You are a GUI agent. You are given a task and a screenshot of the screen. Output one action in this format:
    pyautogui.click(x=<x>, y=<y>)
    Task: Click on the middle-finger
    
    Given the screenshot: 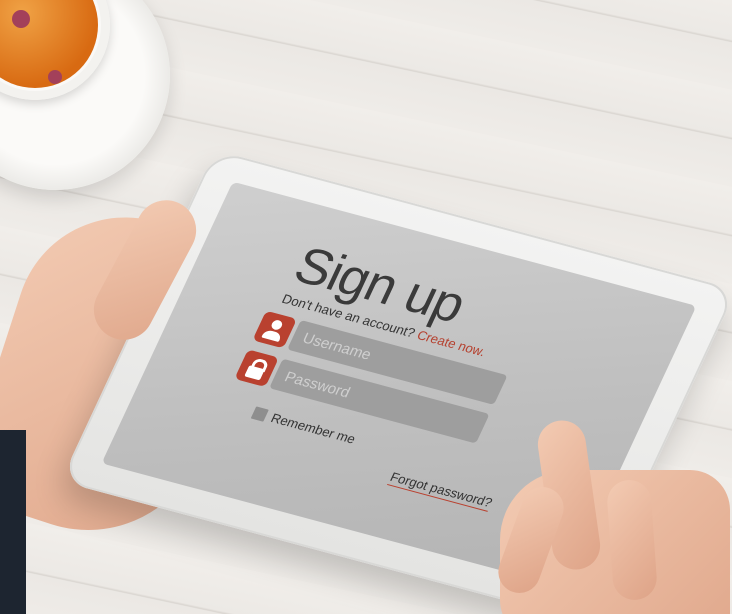 What is the action you would take?
    pyautogui.click(x=632, y=540)
    